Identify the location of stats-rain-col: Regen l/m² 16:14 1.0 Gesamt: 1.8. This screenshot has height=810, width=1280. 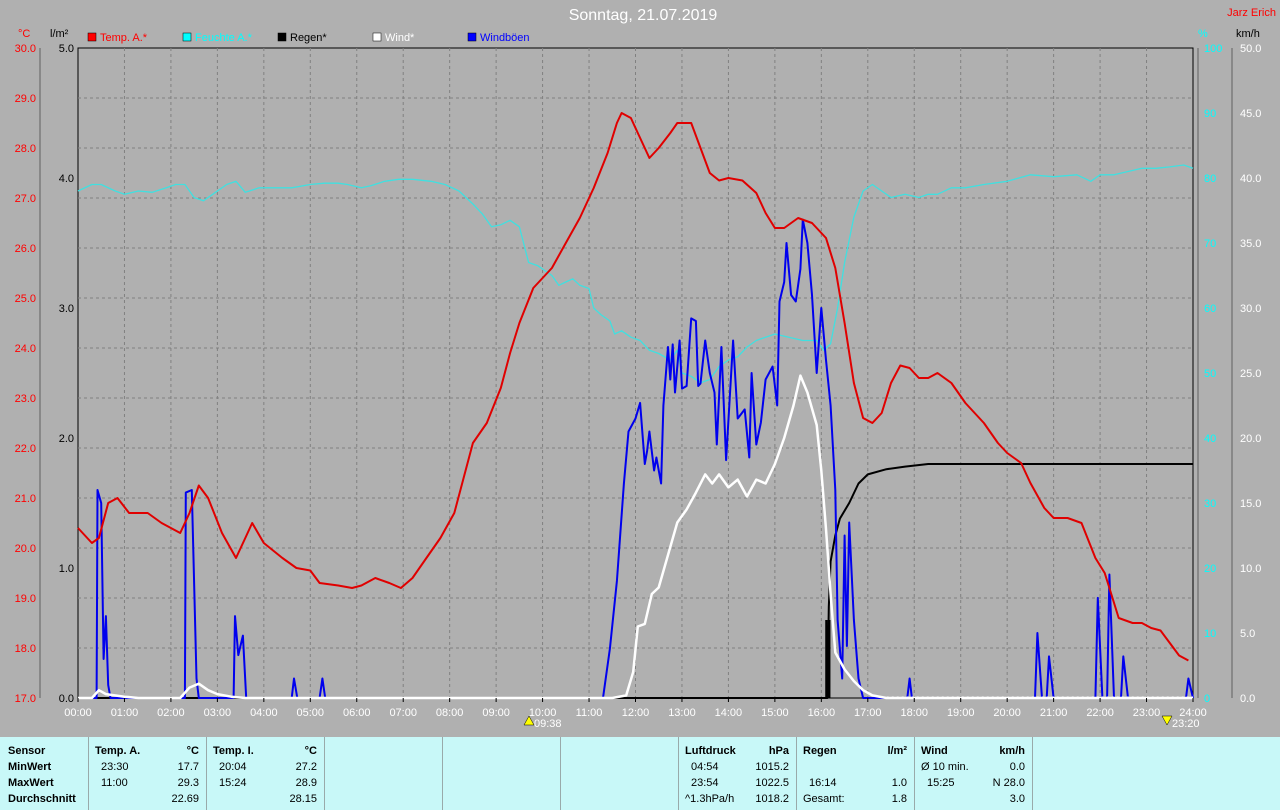
(855, 773).